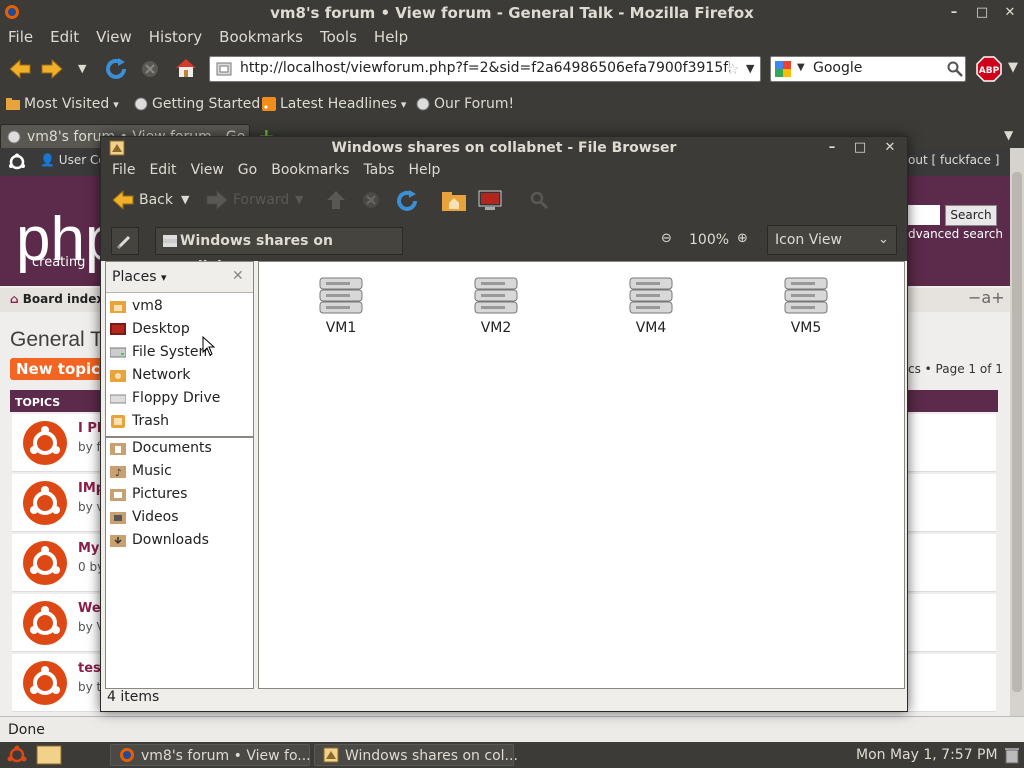 This screenshot has width=1024, height=768. Describe the element at coordinates (150, 375) in the screenshot. I see `sidebar-item-network: Network` at that location.